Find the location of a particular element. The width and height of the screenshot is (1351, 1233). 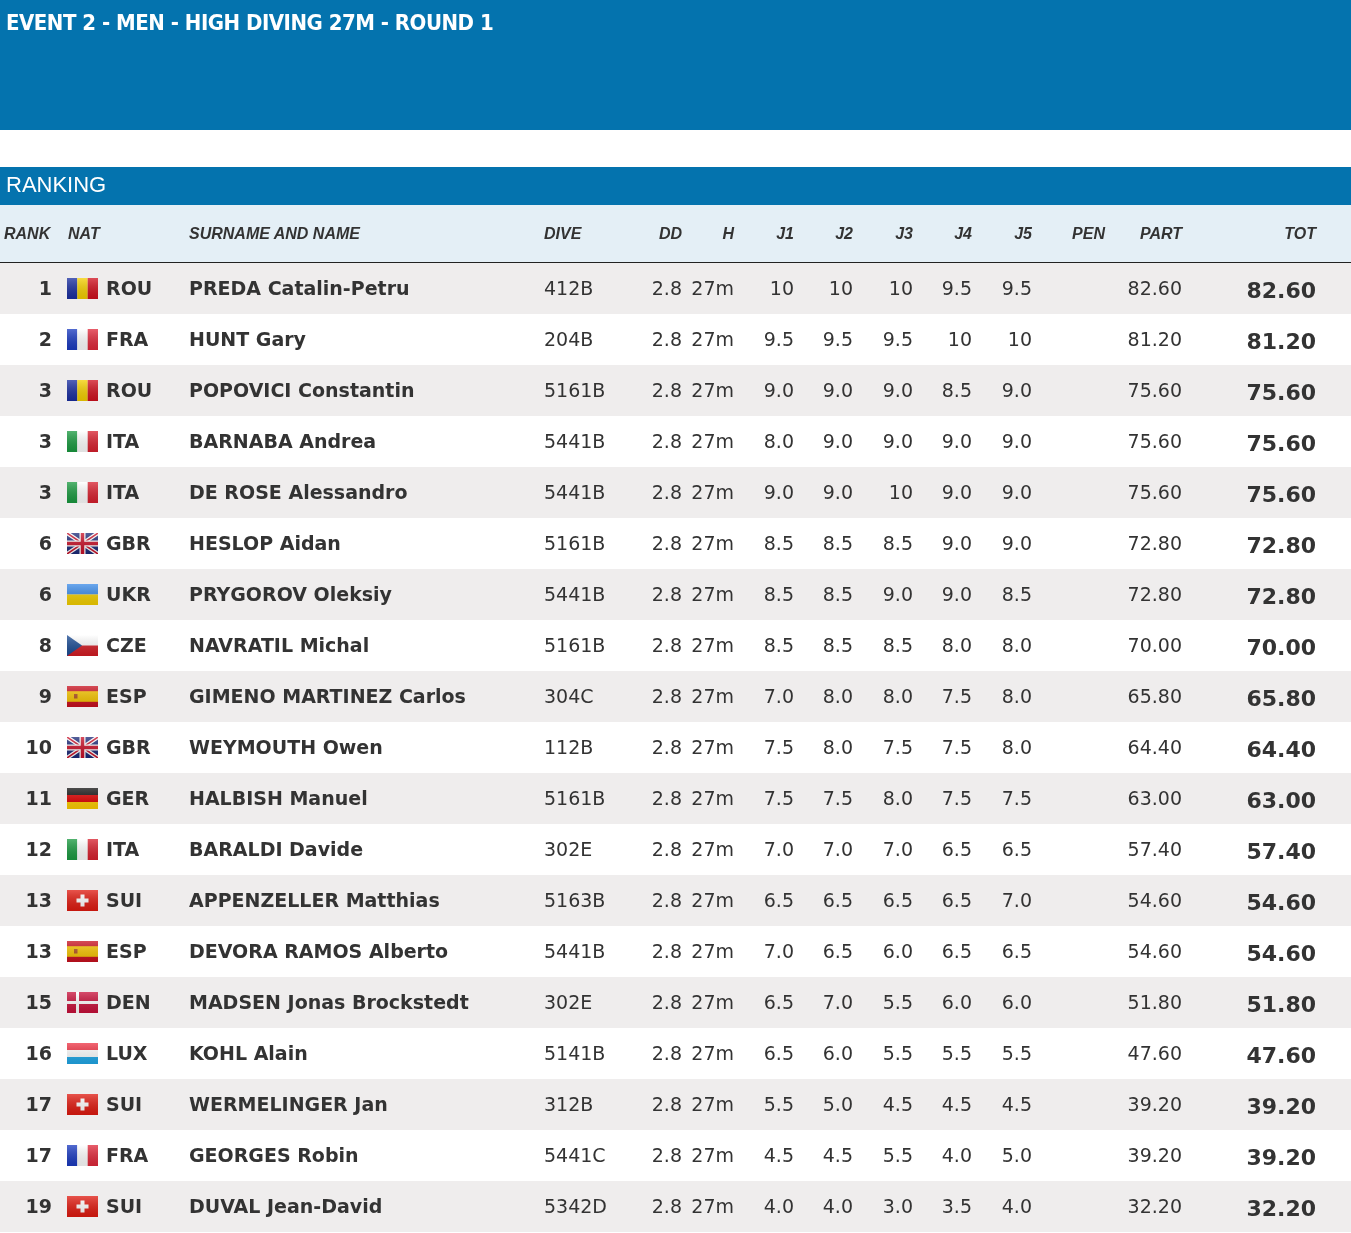

partial-score: 75.60 is located at coordinates (1154, 492).